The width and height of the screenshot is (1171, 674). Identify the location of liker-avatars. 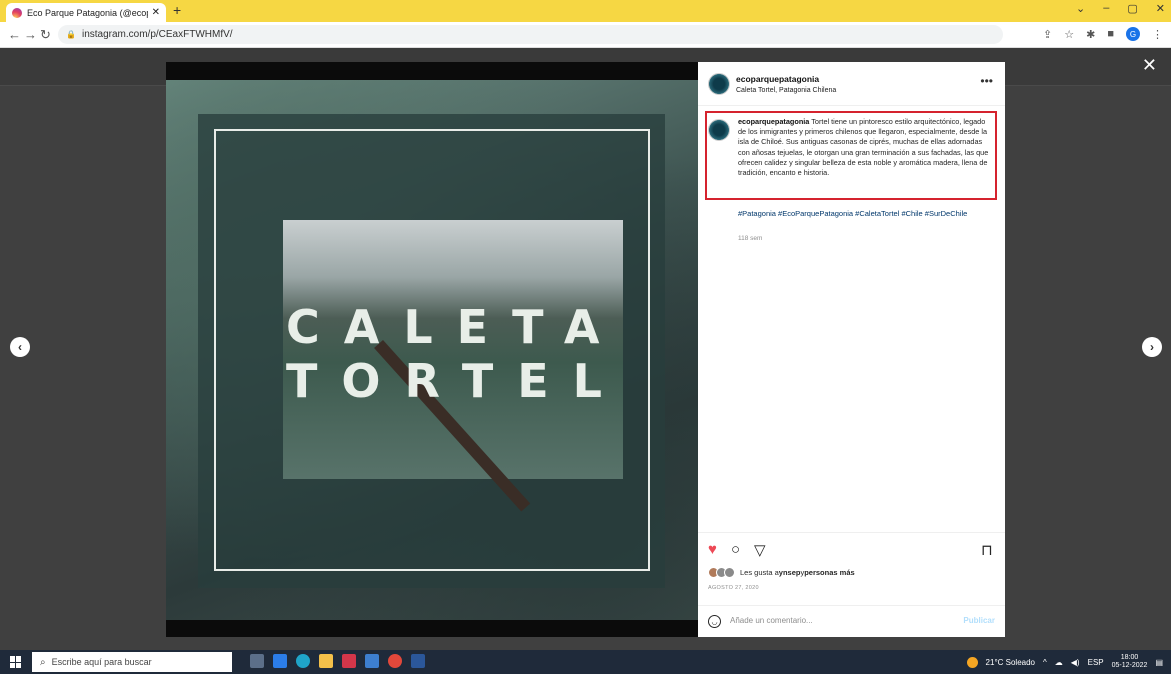
(721, 572).